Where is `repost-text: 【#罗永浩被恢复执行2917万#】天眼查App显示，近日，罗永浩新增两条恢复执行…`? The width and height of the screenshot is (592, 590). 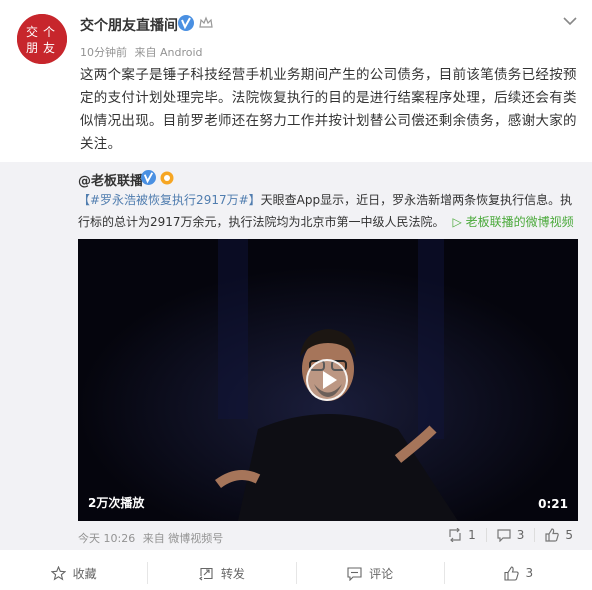 repost-text: 【#罗永浩被恢复执行2917万#】天眼查App显示，近日，罗永浩新增两条恢复执行… is located at coordinates (330, 211).